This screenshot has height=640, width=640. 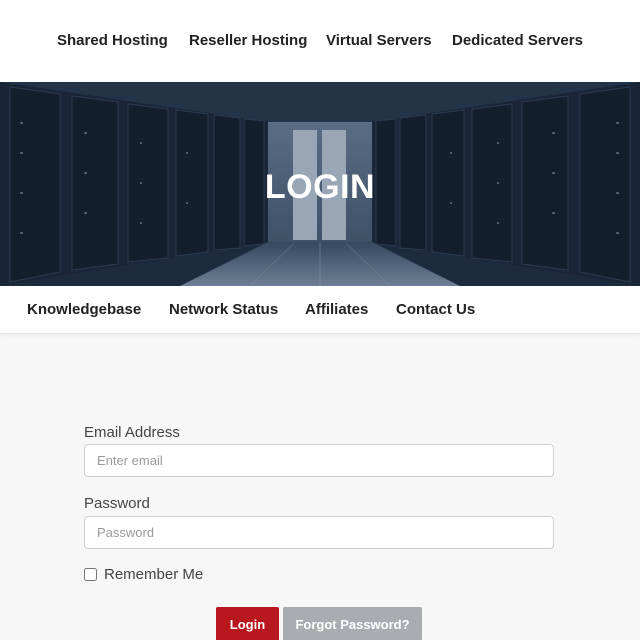 I want to click on email-field, so click(x=319, y=460).